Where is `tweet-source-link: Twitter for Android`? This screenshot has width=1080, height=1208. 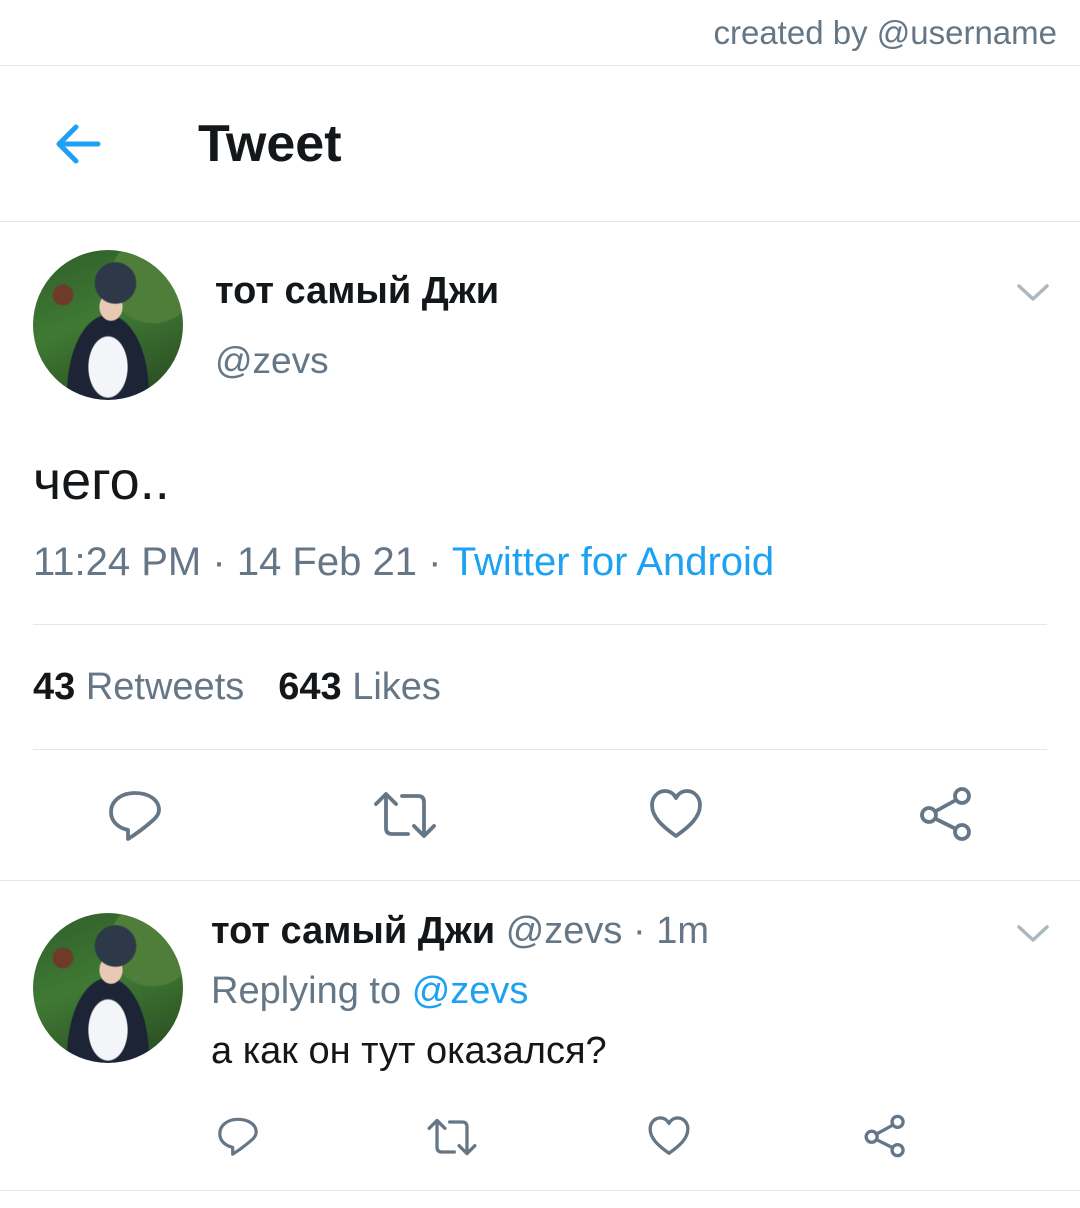
tweet-source-link: Twitter for Android is located at coordinates (613, 562).